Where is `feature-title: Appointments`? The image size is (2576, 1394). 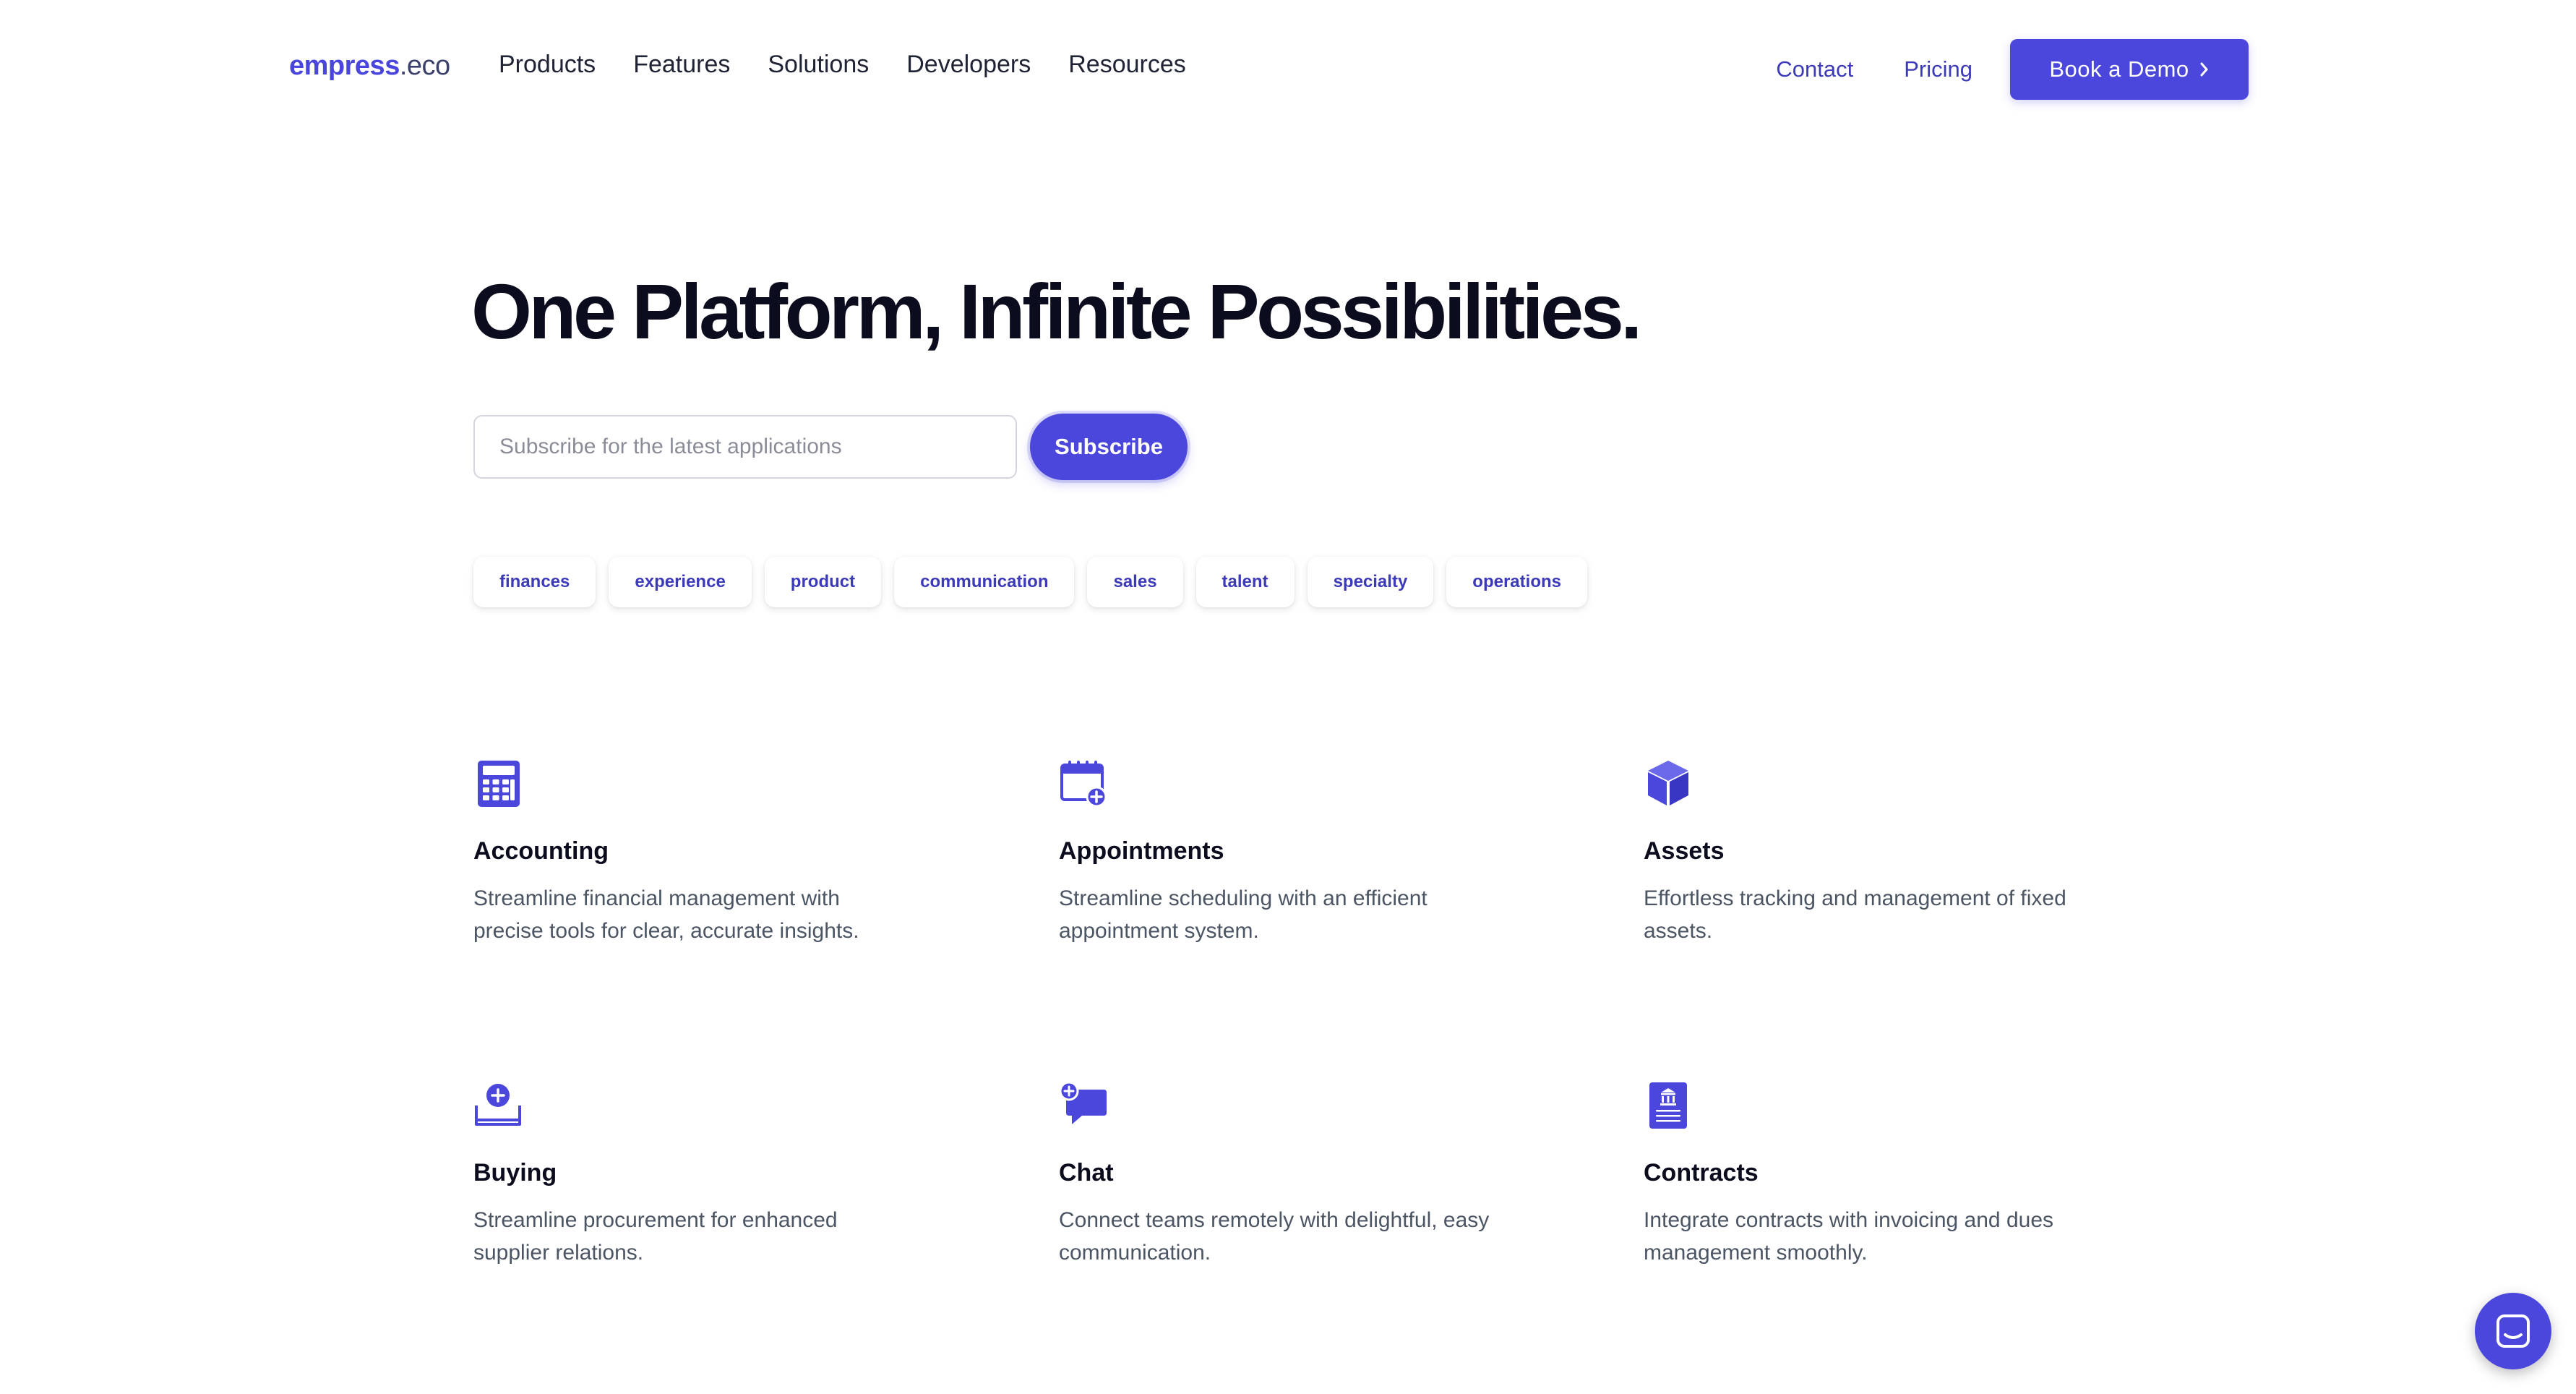 feature-title: Appointments is located at coordinates (1142, 851).